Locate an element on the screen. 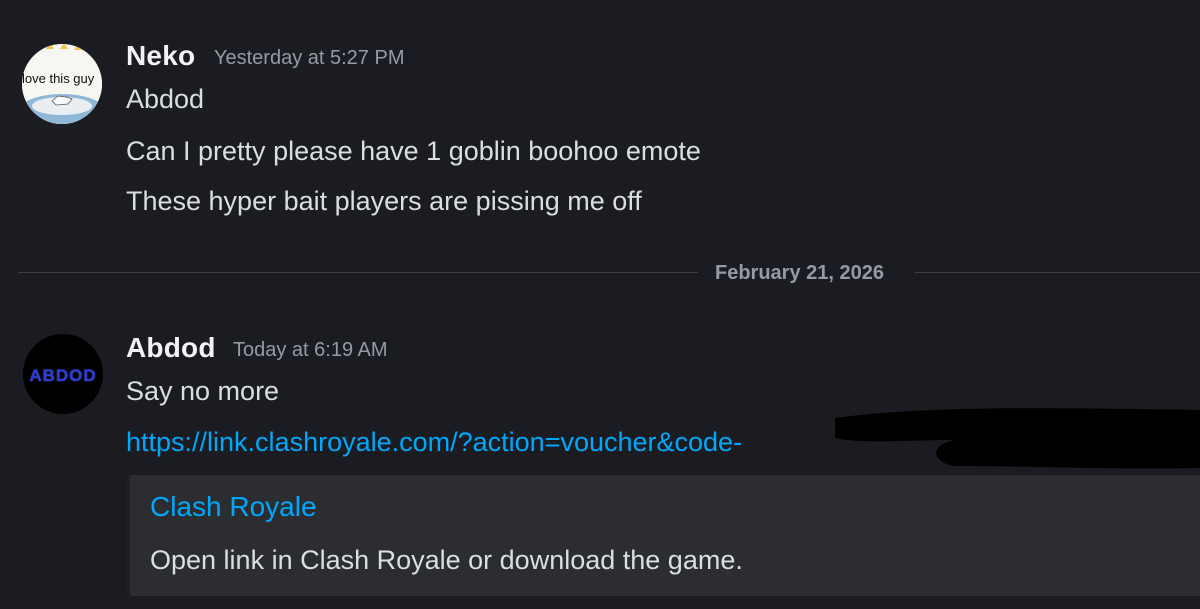  message-timestamp: Today at 6:19 AM is located at coordinates (310, 350).